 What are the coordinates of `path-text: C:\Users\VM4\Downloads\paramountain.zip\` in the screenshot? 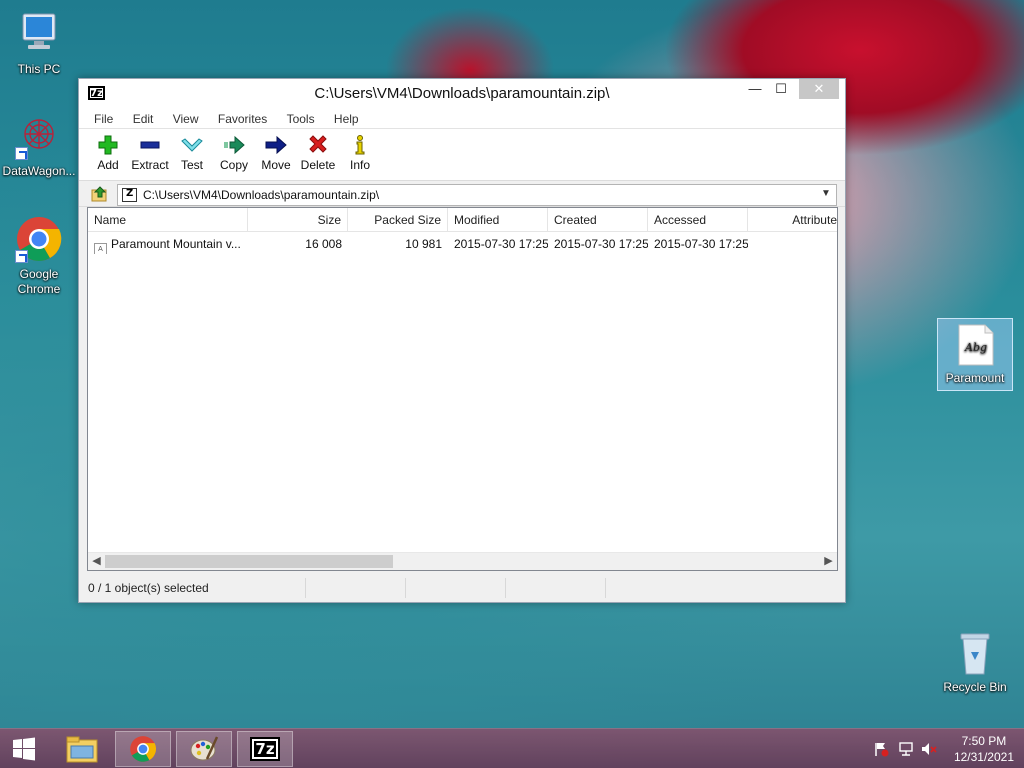 It's located at (261, 195).